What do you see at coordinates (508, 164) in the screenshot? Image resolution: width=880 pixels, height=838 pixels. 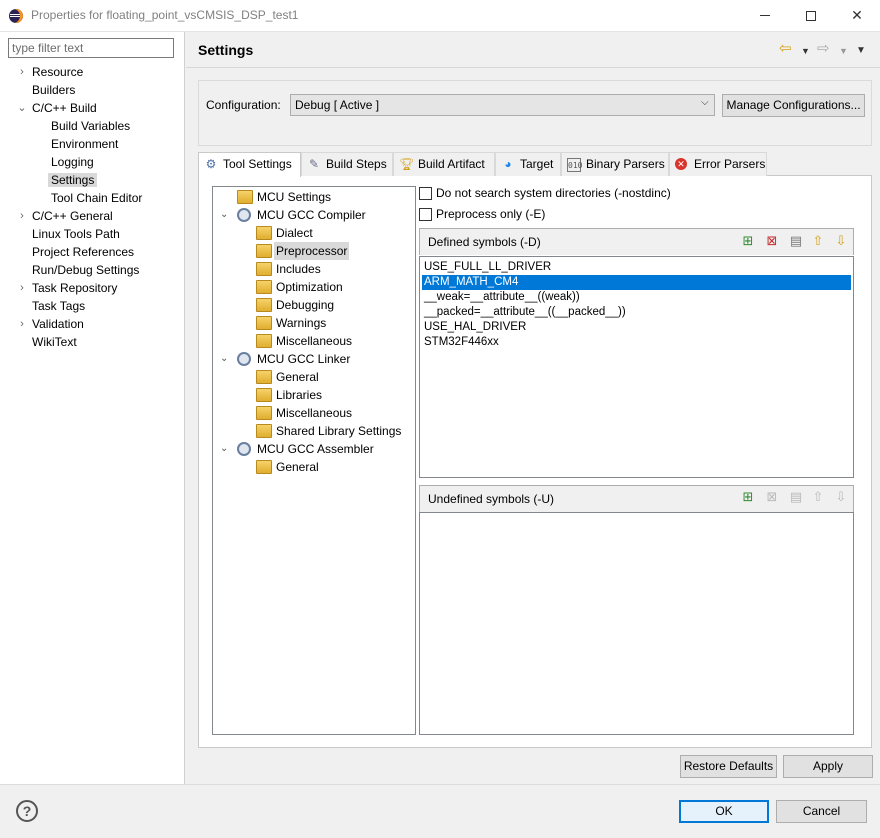 I see `globe-icon: ◕` at bounding box center [508, 164].